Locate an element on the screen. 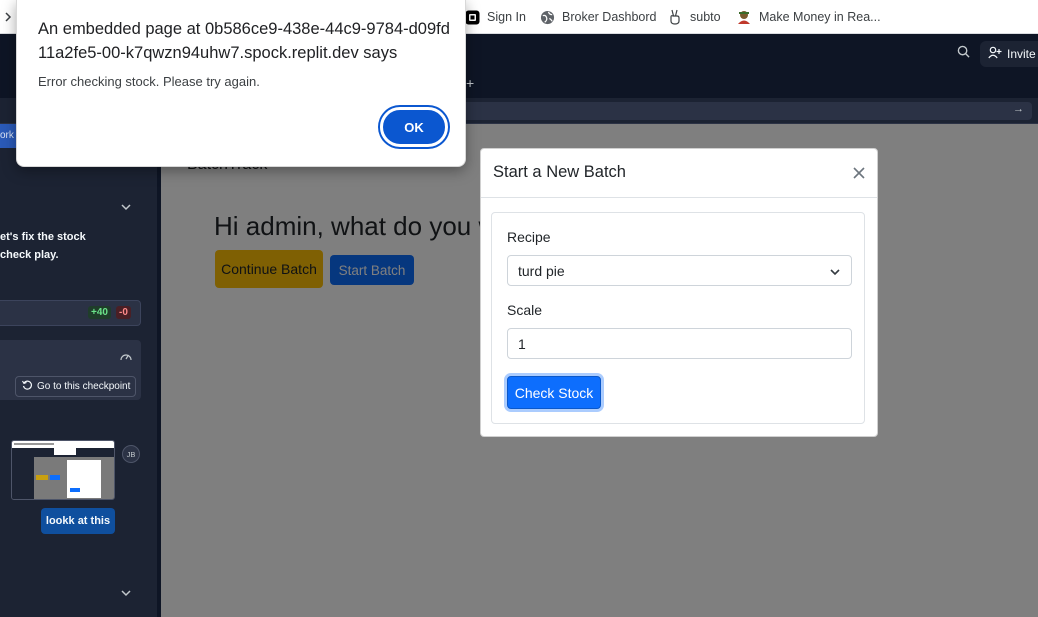 The image size is (1038, 617). recipe-selected-value: turd pie is located at coordinates (541, 270).